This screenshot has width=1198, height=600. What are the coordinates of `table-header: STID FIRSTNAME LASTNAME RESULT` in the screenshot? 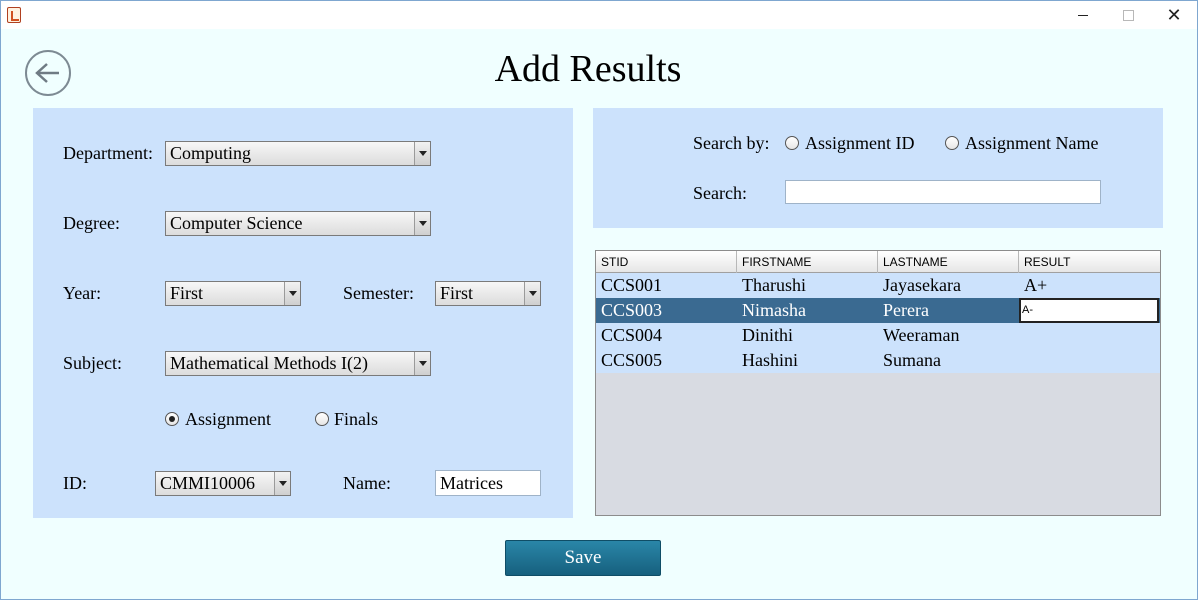 It's located at (878, 262).